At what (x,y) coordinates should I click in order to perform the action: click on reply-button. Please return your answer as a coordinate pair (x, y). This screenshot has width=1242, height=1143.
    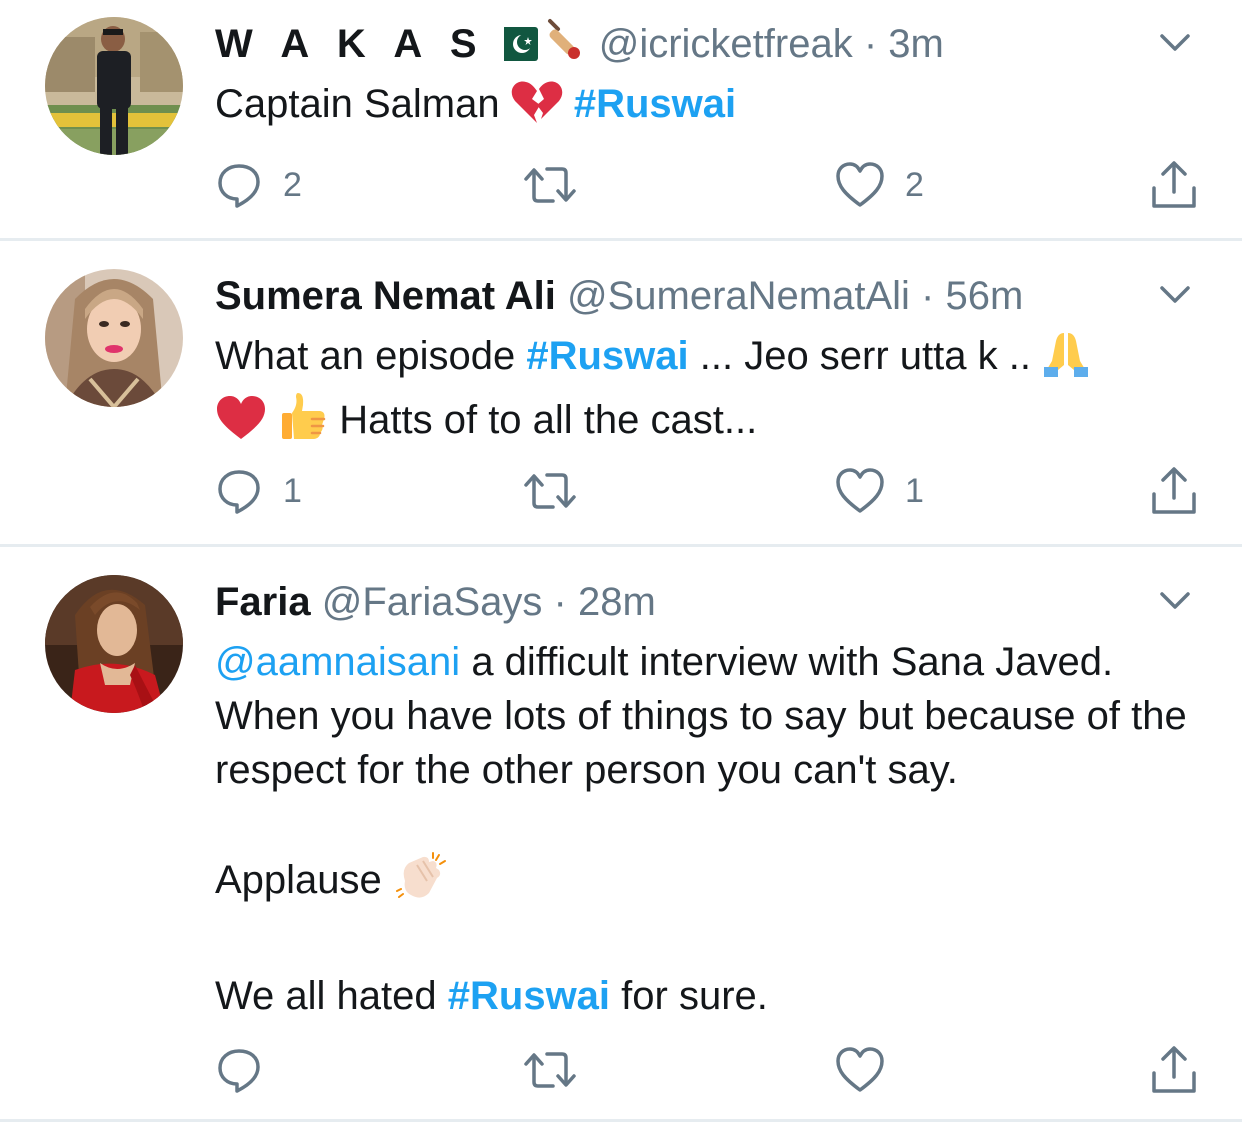
    Looking at the image, I should click on (249, 1070).